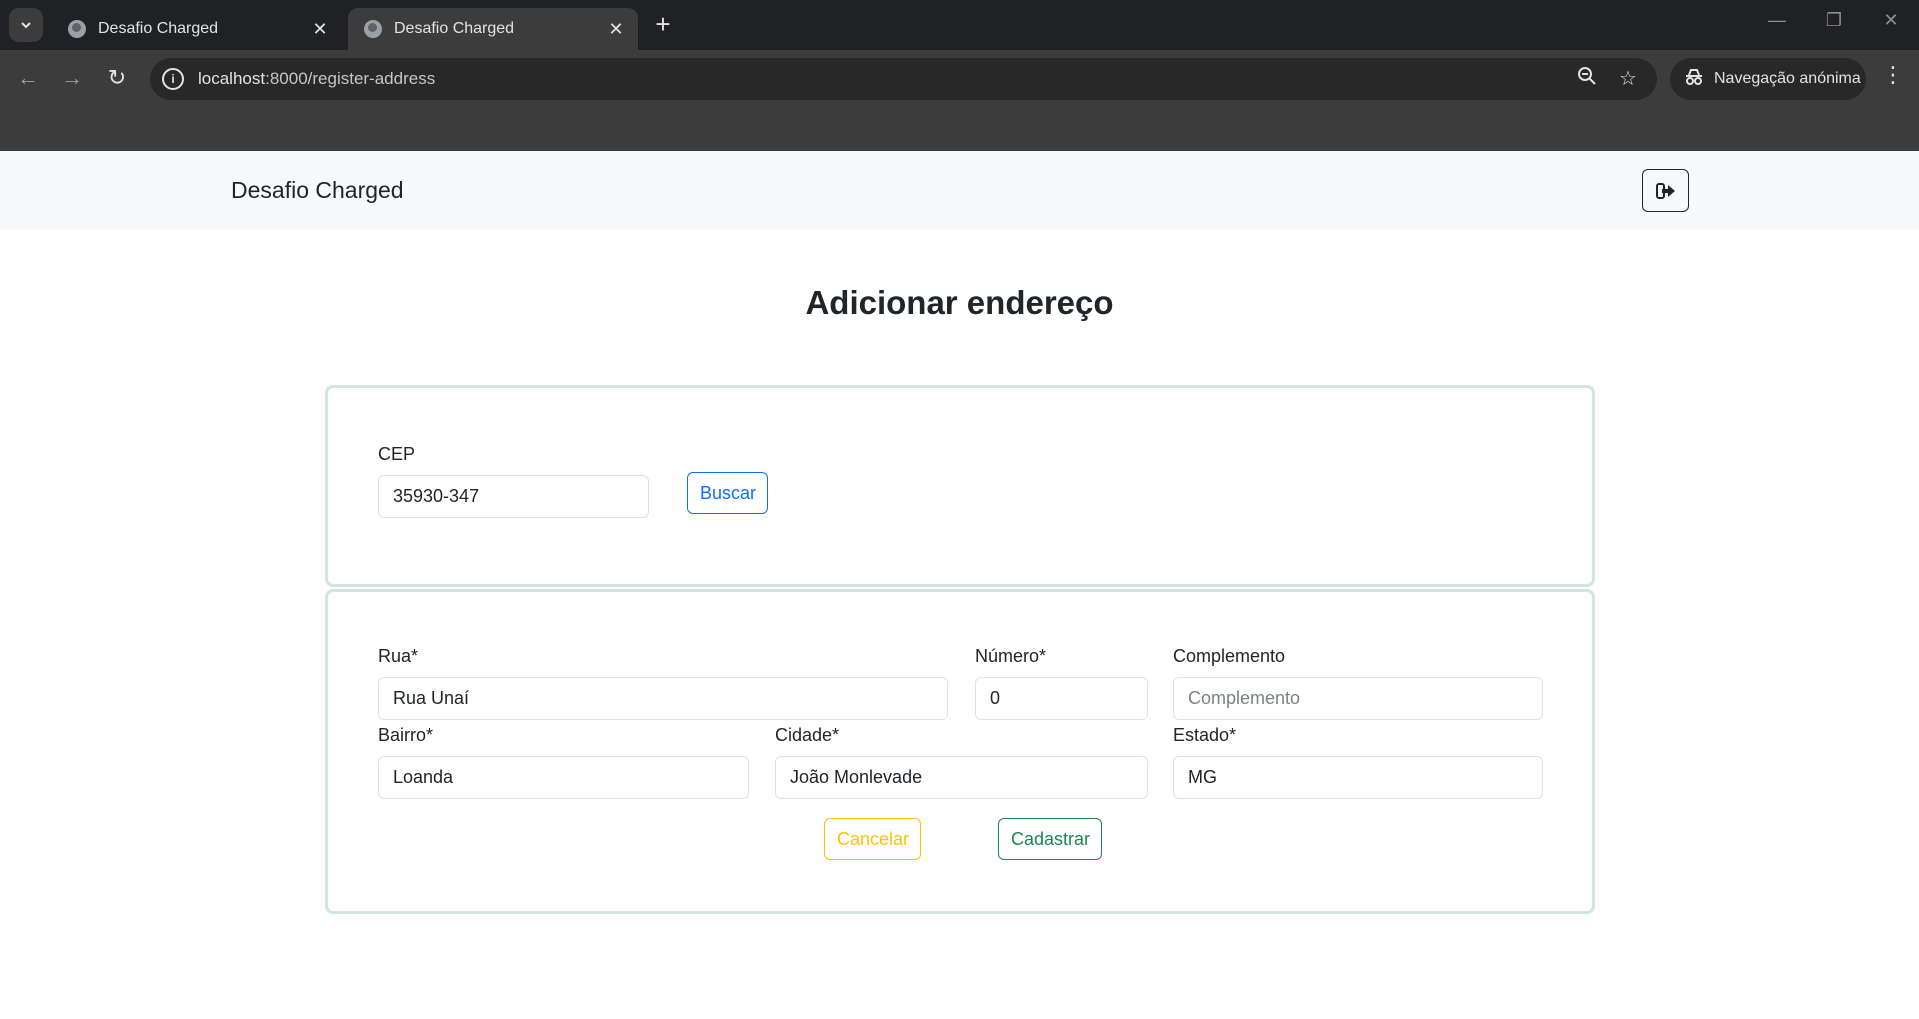 Image resolution: width=1919 pixels, height=1019 pixels. Describe the element at coordinates (872, 839) in the screenshot. I see `cancel-button: Cancelar` at that location.